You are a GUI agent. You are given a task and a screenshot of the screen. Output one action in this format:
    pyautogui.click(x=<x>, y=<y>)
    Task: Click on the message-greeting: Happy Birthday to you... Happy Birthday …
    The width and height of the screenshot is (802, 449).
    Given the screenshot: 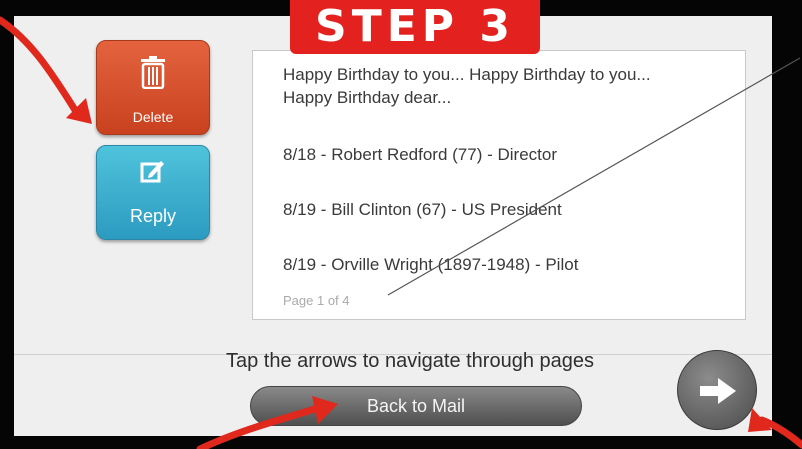 What is the action you would take?
    pyautogui.click(x=467, y=86)
    